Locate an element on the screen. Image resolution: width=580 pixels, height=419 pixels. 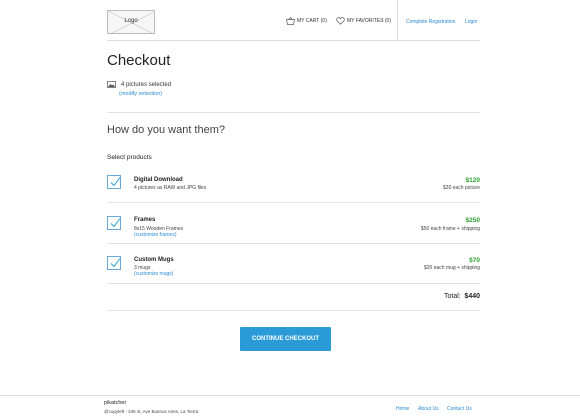
login-link: Login is located at coordinates (471, 22).